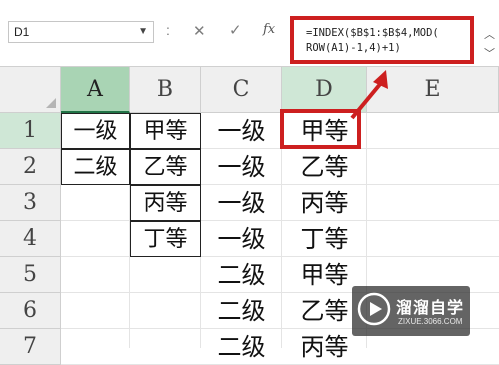  Describe the element at coordinates (430, 308) in the screenshot. I see `watermark-title: 溜溜自学` at that location.